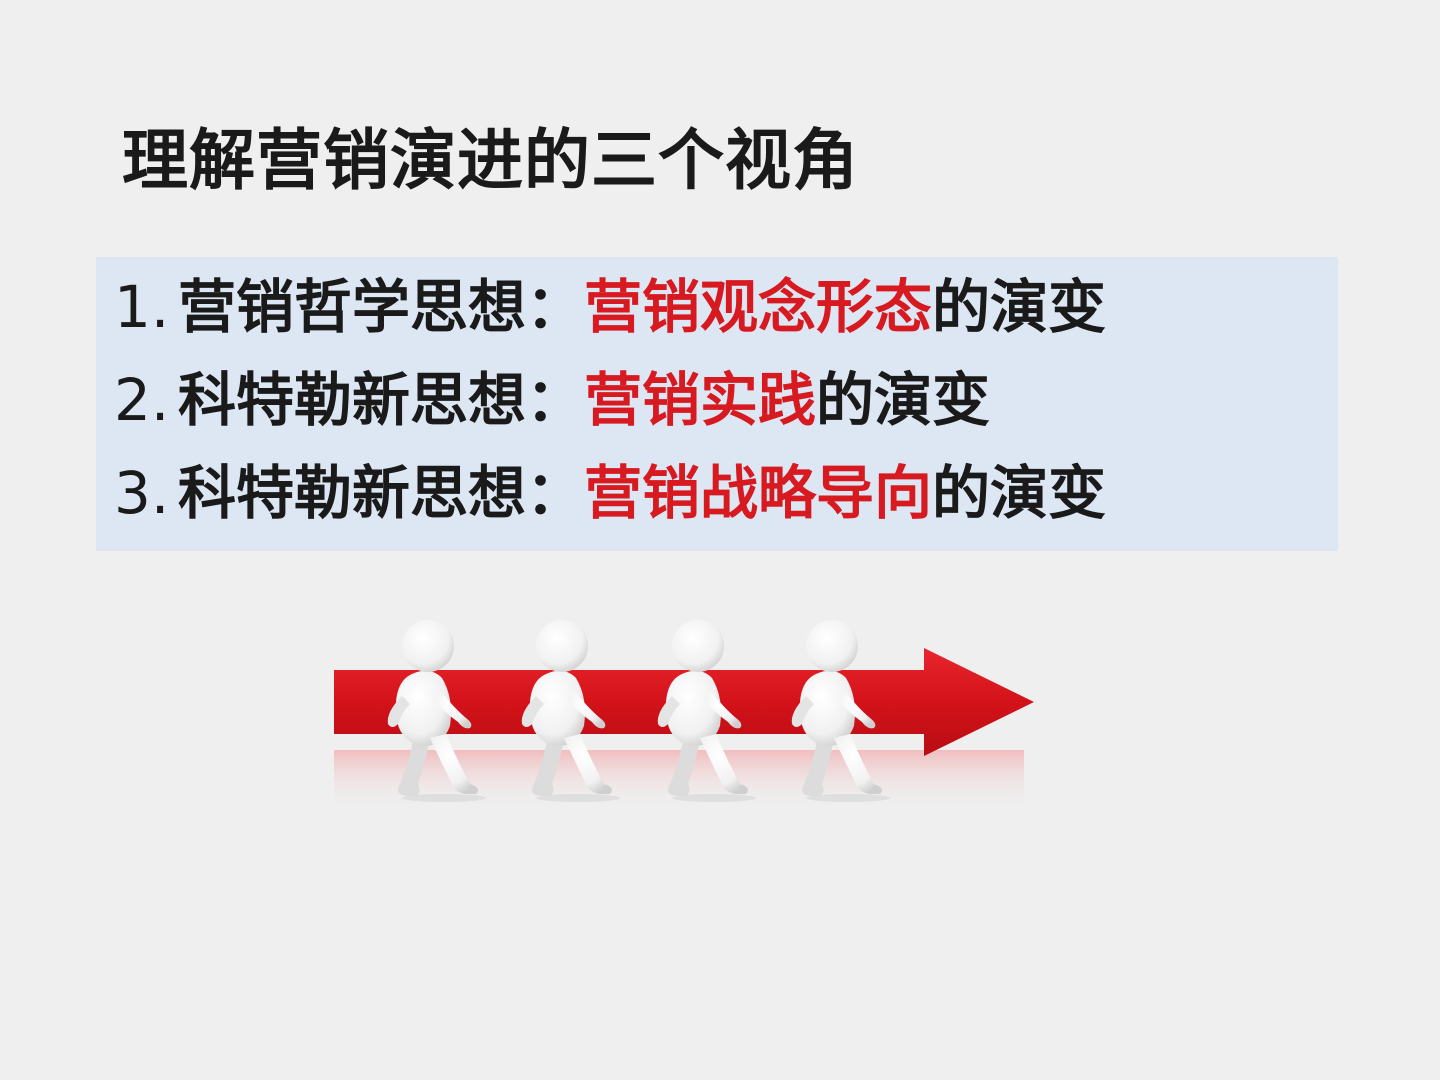 The width and height of the screenshot is (1440, 1080). What do you see at coordinates (700, 400) in the screenshot?
I see `point-highlight: 营销实践` at bounding box center [700, 400].